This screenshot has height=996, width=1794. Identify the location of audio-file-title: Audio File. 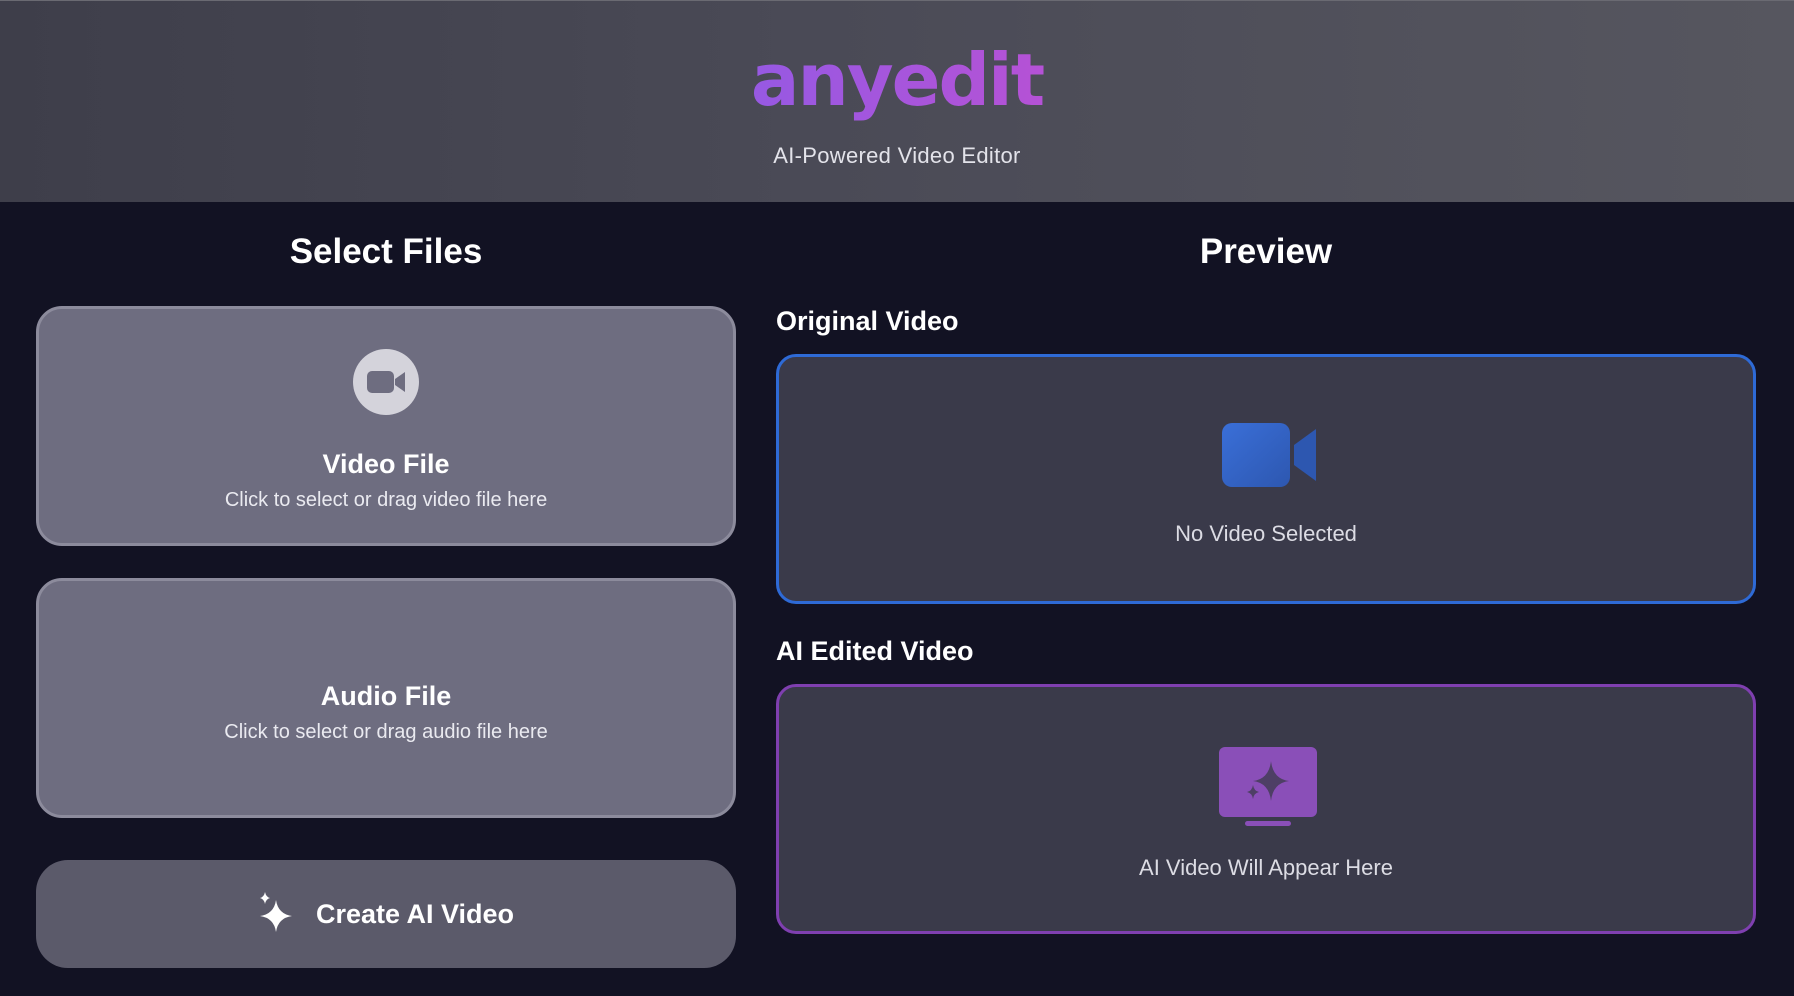
(386, 696).